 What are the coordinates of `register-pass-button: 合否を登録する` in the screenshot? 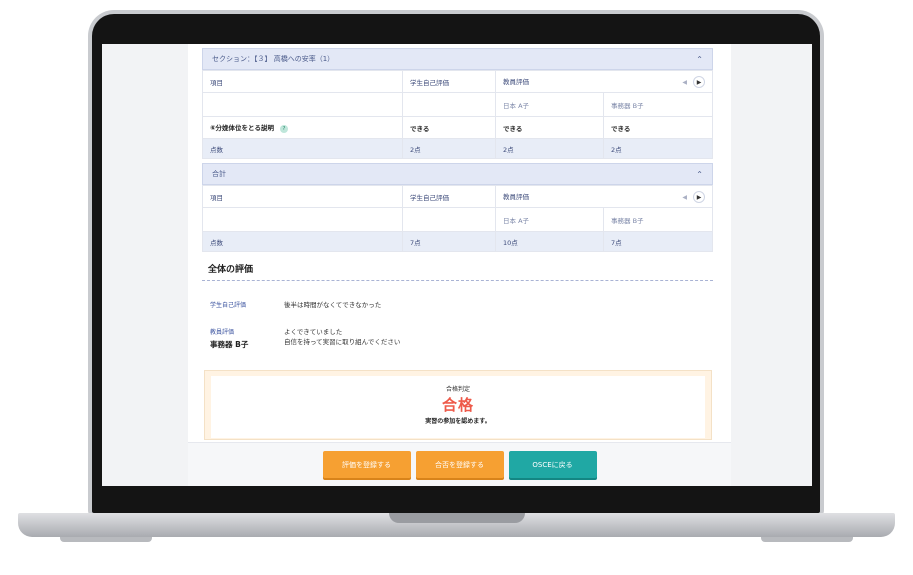 It's located at (459, 464).